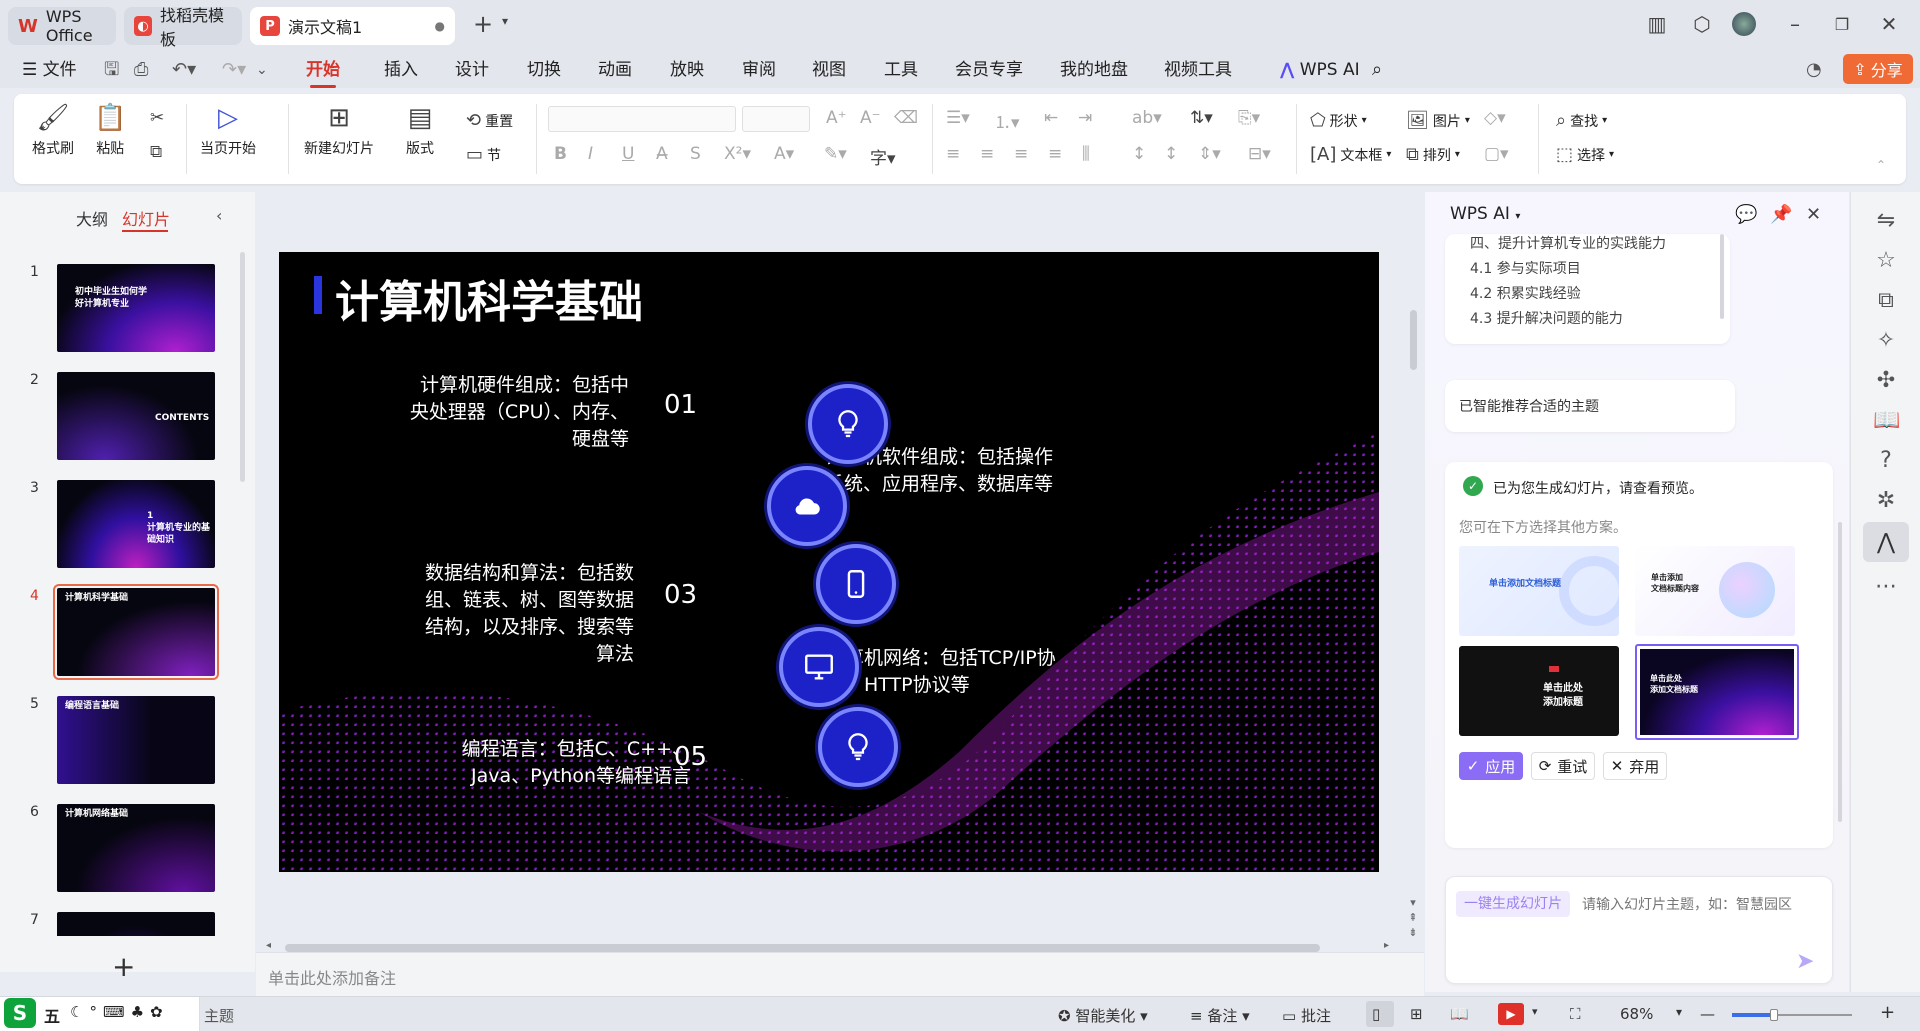 This screenshot has height=1031, width=1920. What do you see at coordinates (1679, 1012) in the screenshot?
I see `zoom-chevron-icon: ▾` at bounding box center [1679, 1012].